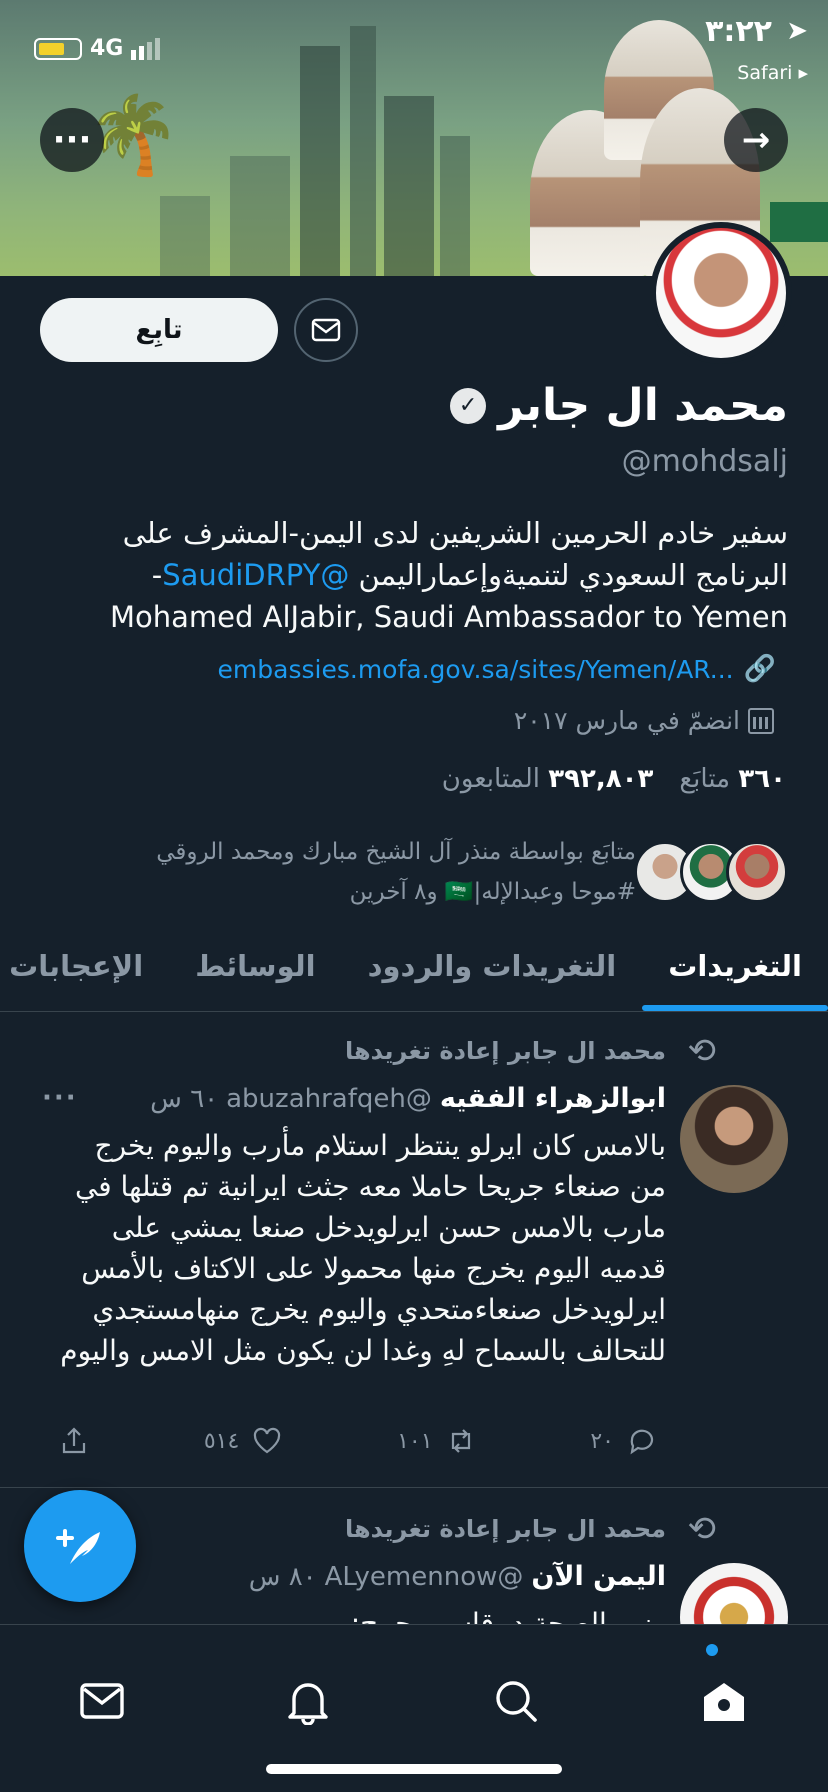 The width and height of the screenshot is (828, 1792). What do you see at coordinates (308, 1701) in the screenshot?
I see `bell-icon` at bounding box center [308, 1701].